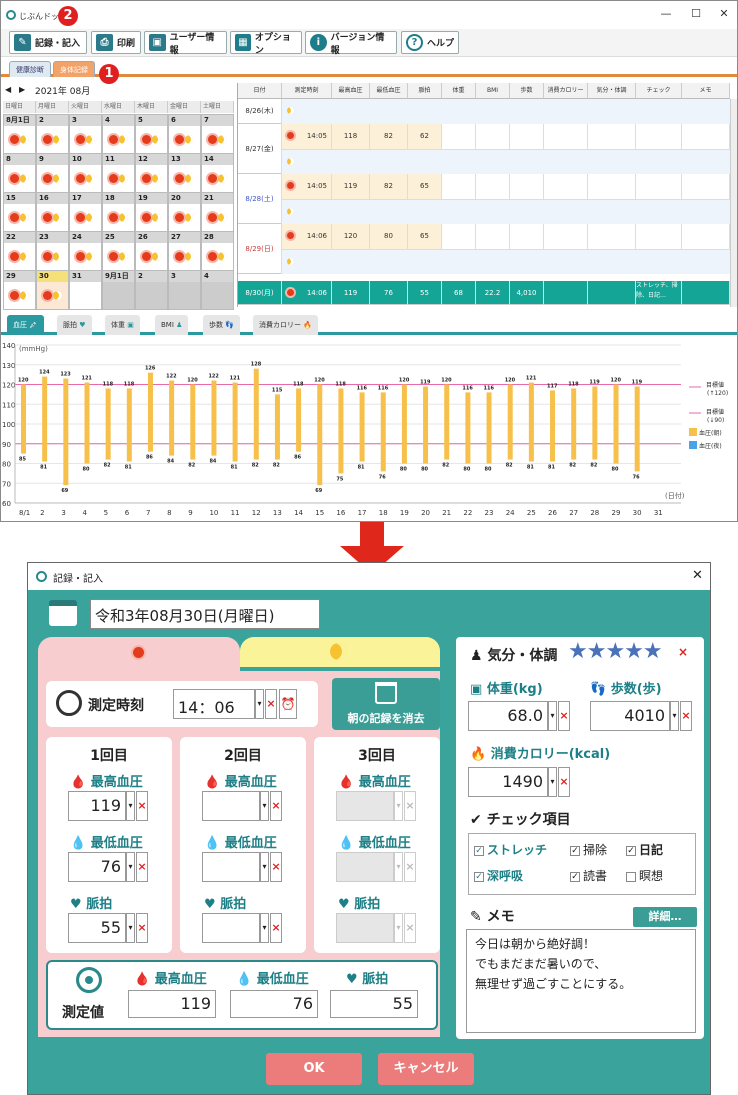 The image size is (738, 1095). Describe the element at coordinates (666, 14) in the screenshot. I see `minimize-button: —` at that location.